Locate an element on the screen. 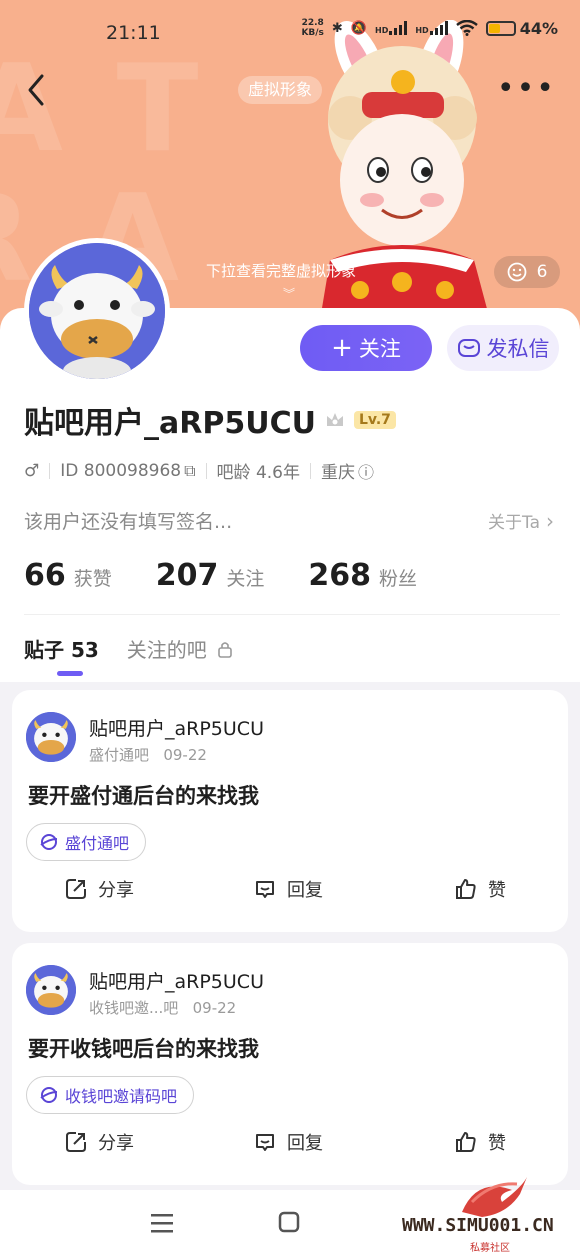 This screenshot has width=580, height=1257. back-arrow-icon is located at coordinates (37, 90).